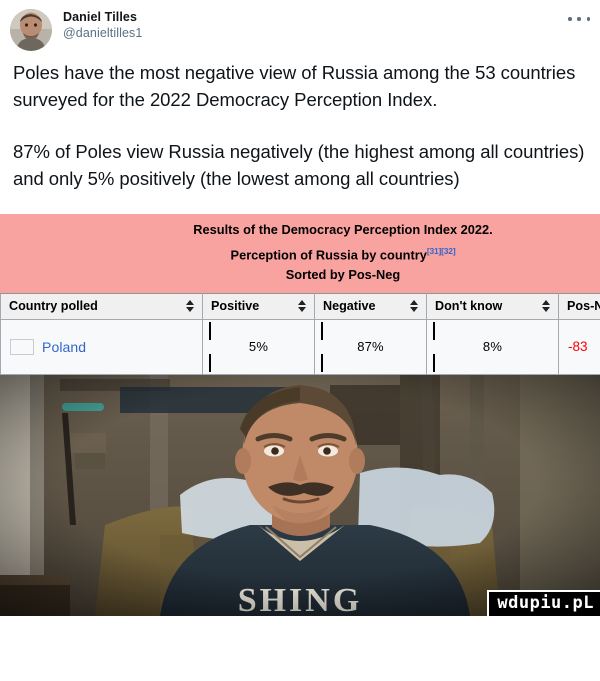 This screenshot has width=600, height=681. I want to click on column-header-positive: Positive, so click(258, 306).